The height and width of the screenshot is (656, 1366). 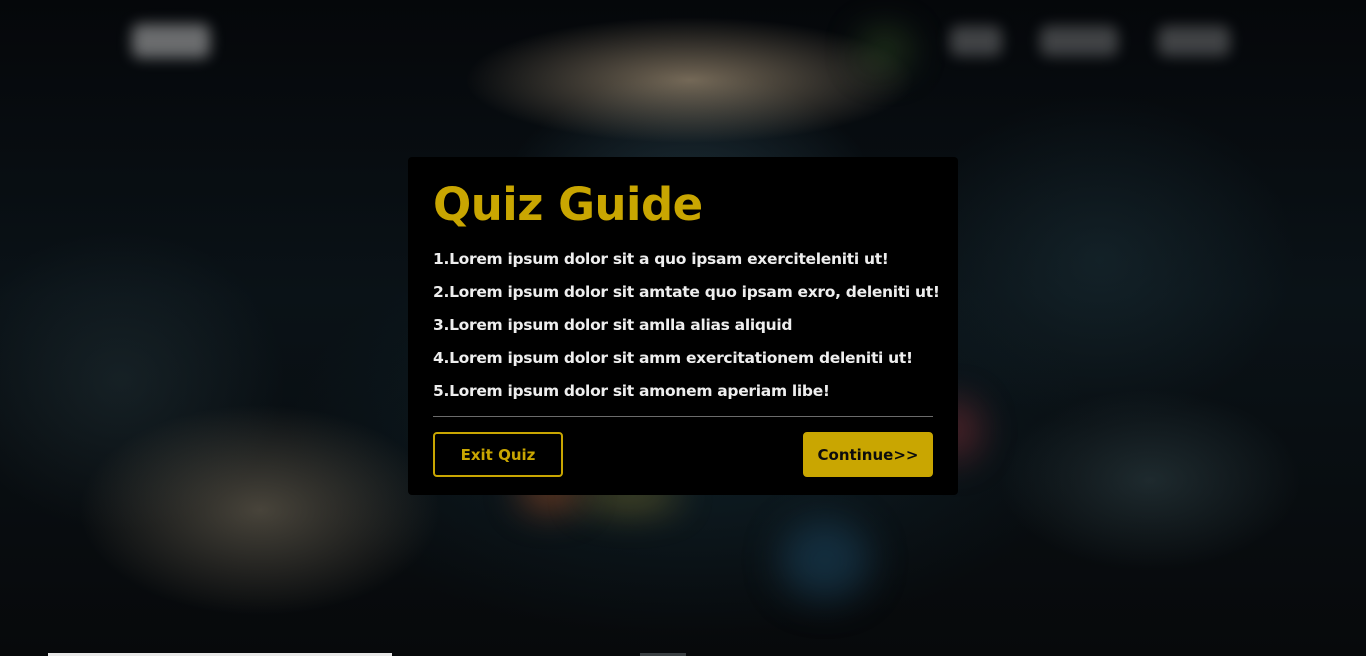 I want to click on exit-quiz-button: Exit Quiz, so click(x=498, y=454).